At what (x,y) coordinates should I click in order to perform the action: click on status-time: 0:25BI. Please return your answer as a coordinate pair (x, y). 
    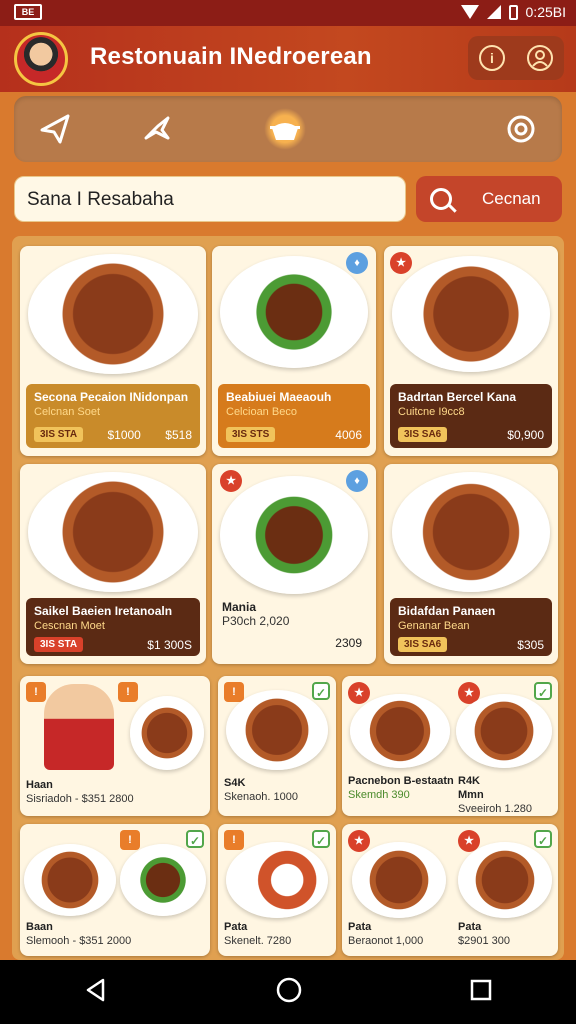
    Looking at the image, I should click on (545, 12).